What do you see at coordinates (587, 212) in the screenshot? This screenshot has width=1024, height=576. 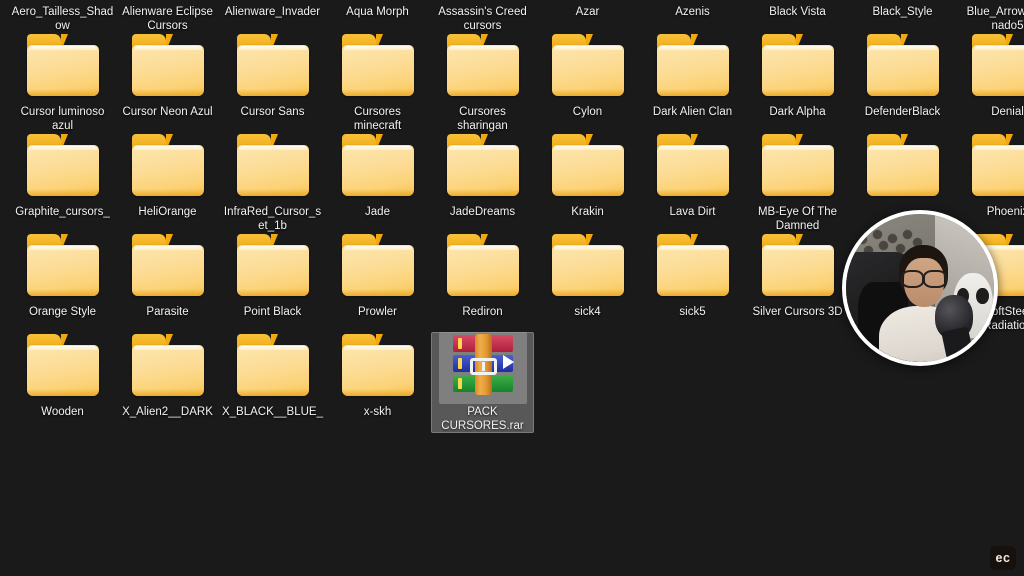 I see `desktop-icon-label: Krakin` at bounding box center [587, 212].